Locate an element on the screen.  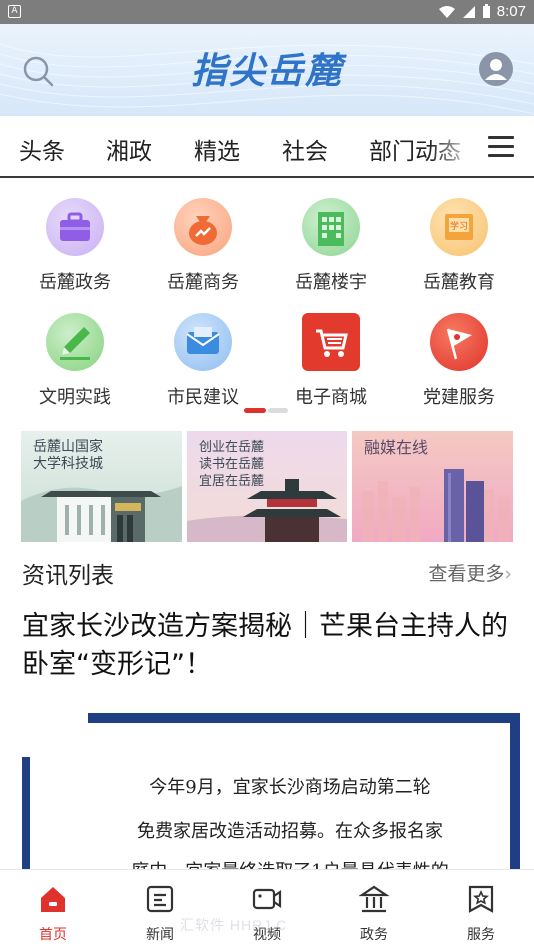
news-icon is located at coordinates (160, 899).